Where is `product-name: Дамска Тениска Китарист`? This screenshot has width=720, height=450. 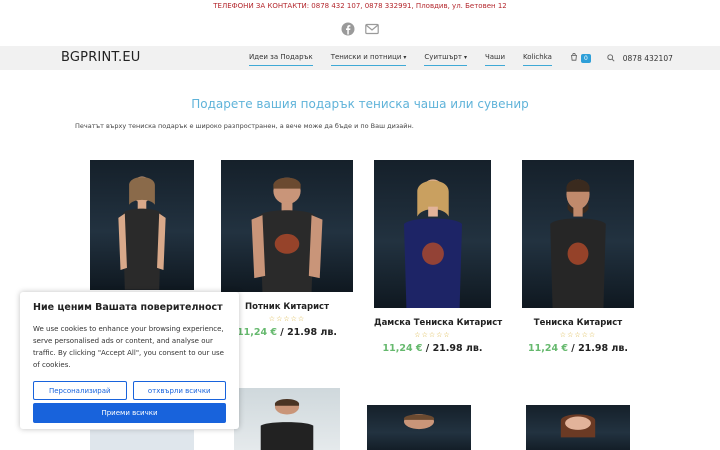
product-name: Дамска Тениска Китарист is located at coordinates (438, 323).